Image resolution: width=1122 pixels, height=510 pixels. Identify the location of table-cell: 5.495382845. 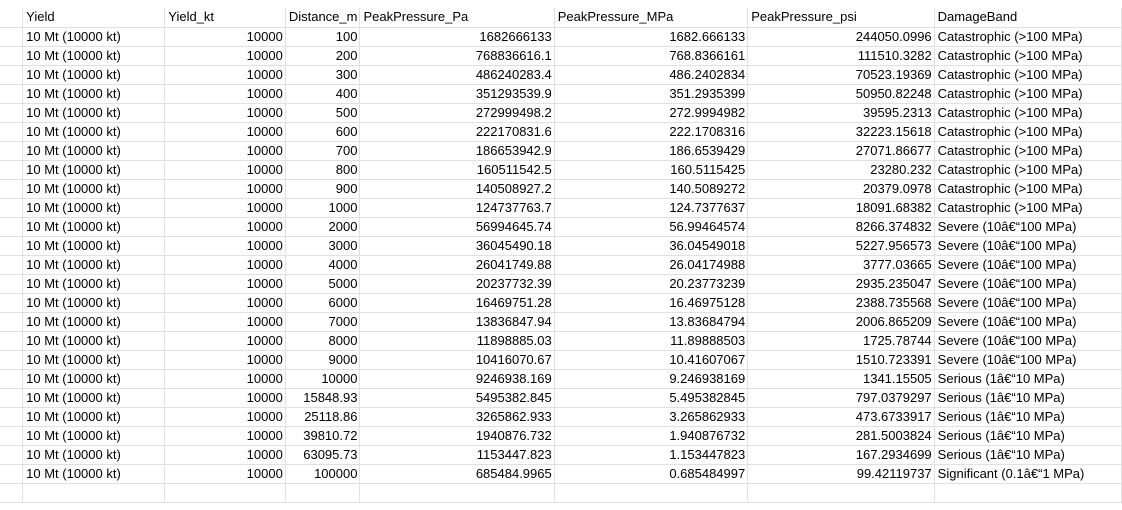
(651, 398).